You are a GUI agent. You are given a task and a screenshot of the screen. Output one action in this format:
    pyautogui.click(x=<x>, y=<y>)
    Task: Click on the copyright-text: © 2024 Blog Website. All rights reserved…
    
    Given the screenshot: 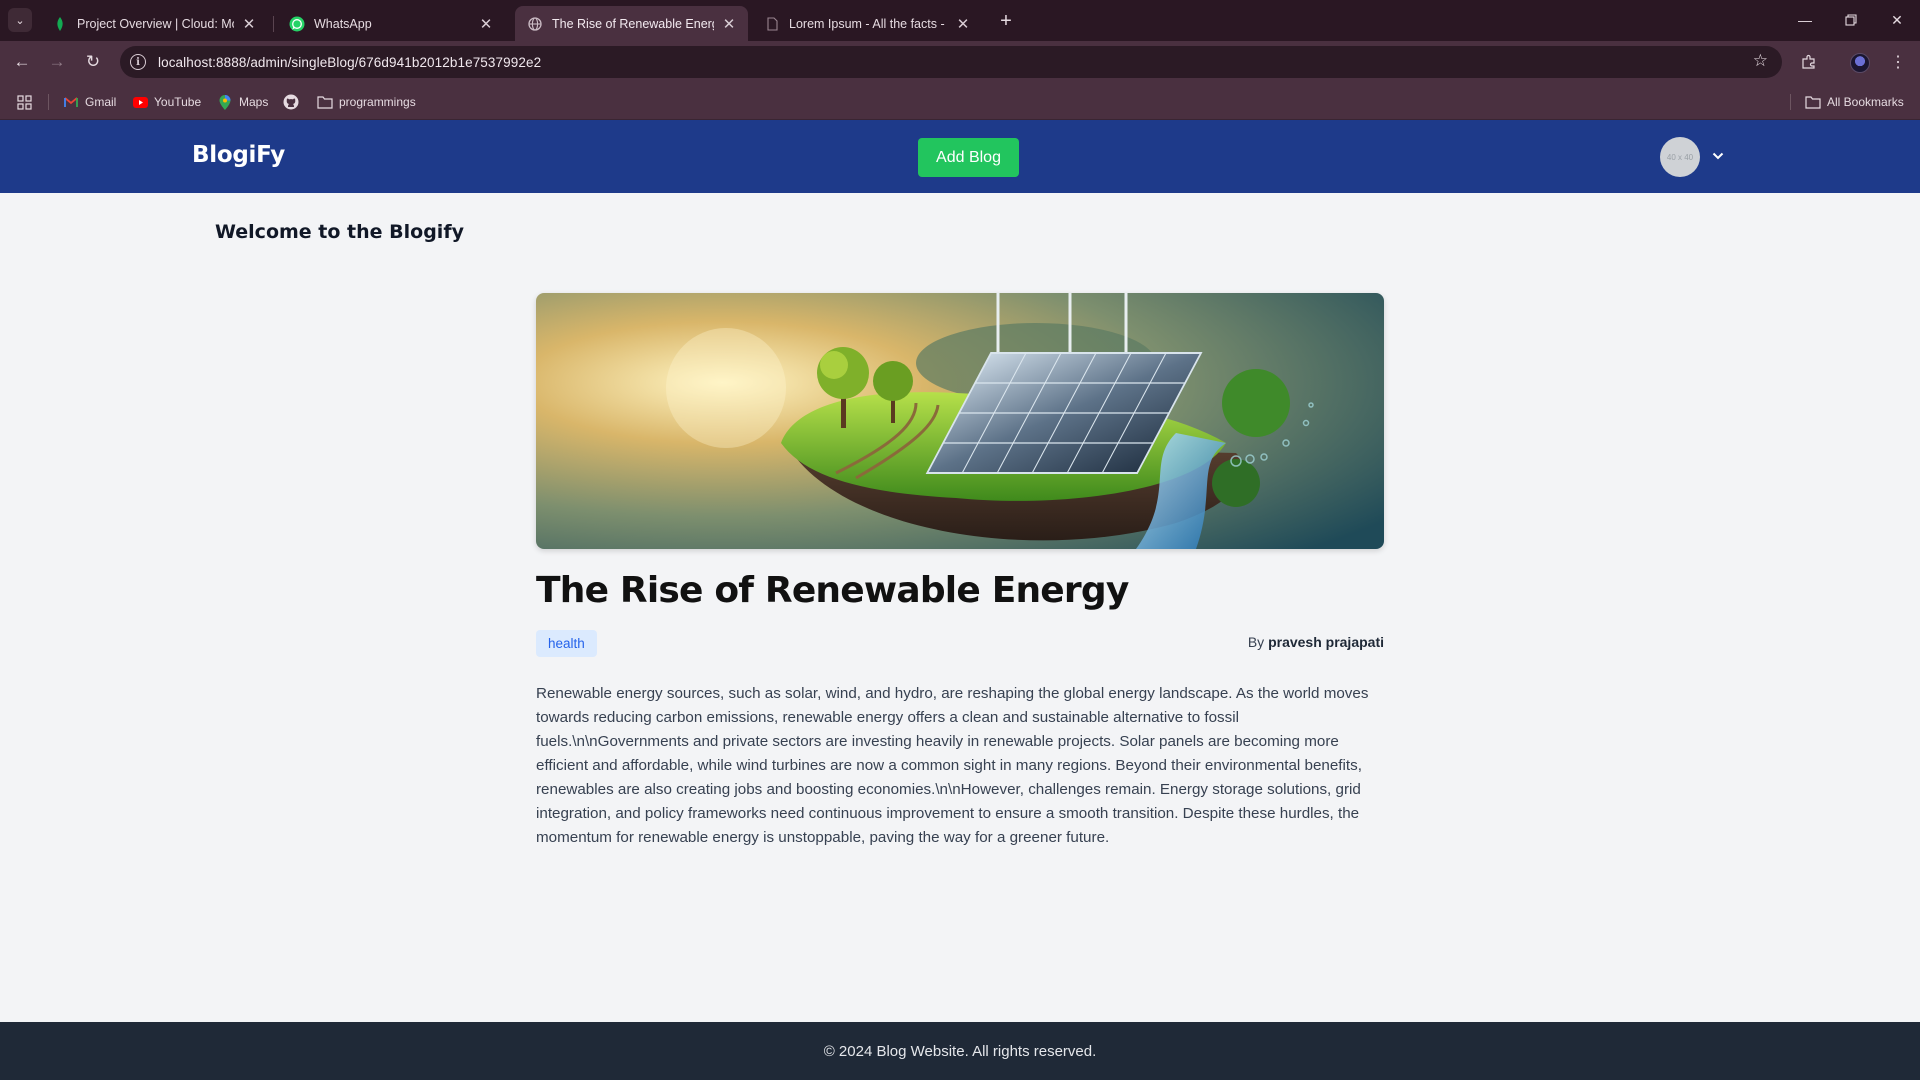 What is the action you would take?
    pyautogui.click(x=960, y=1051)
    